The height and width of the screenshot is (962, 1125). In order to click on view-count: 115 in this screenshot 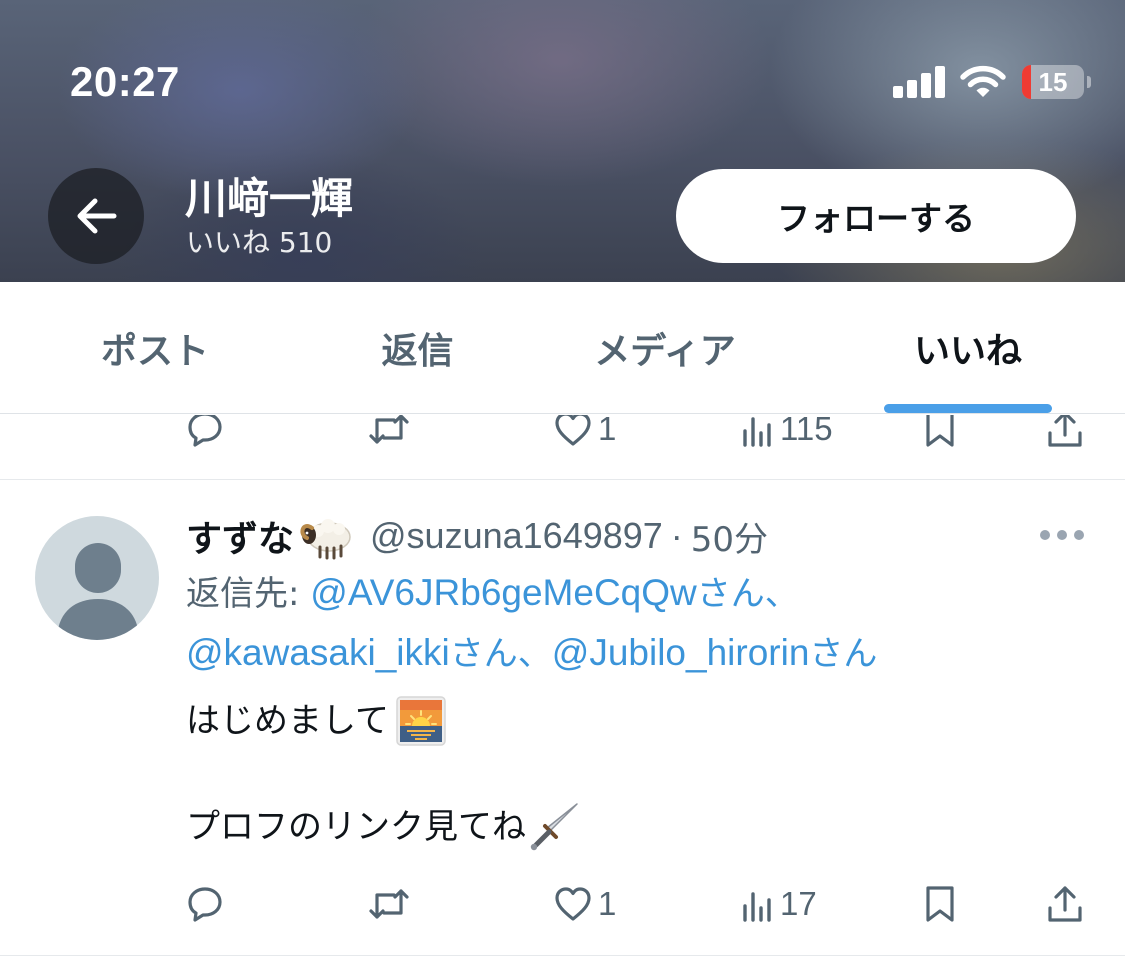, I will do `click(806, 431)`.